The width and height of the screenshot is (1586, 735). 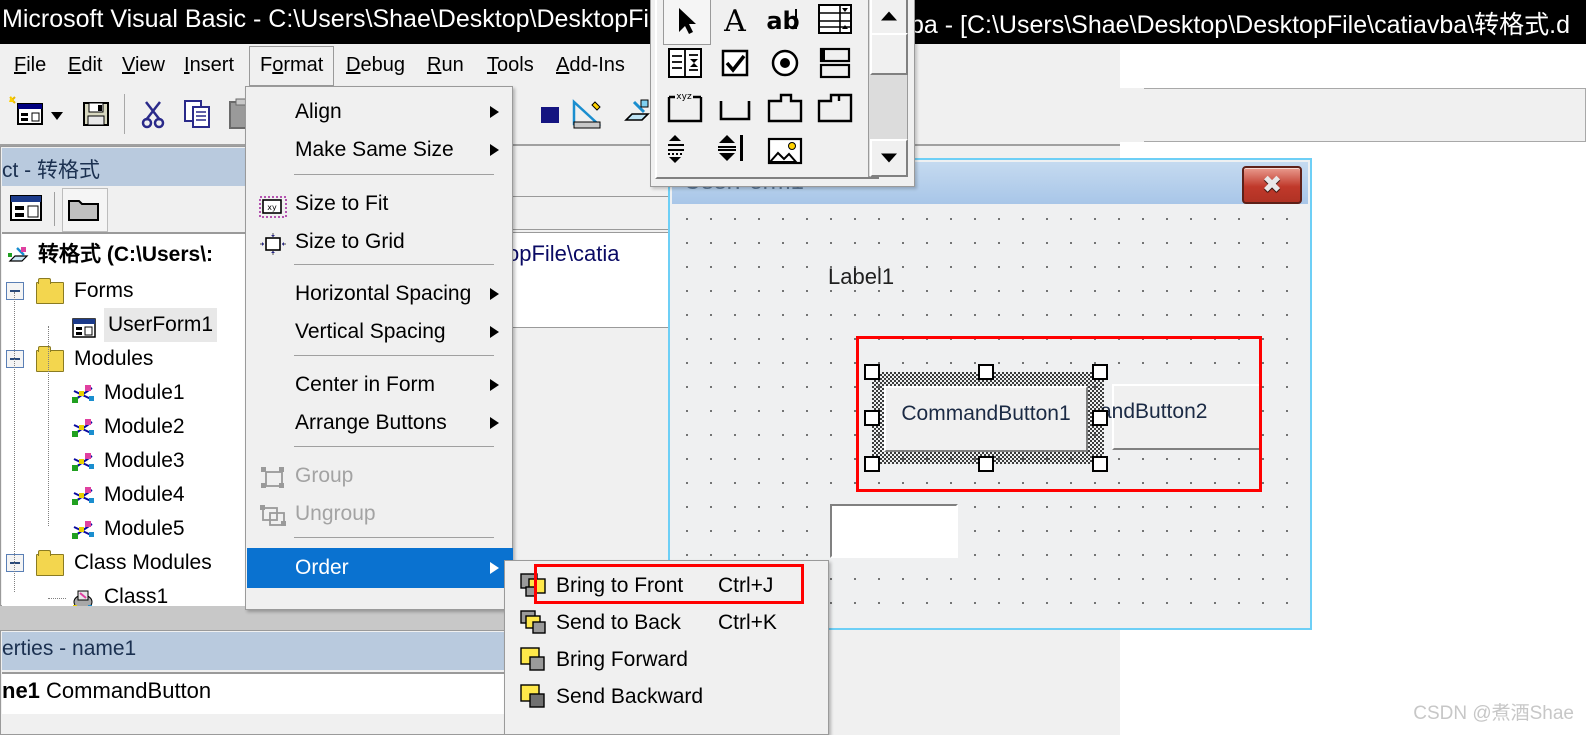 I want to click on resize-handle-s, so click(x=986, y=464).